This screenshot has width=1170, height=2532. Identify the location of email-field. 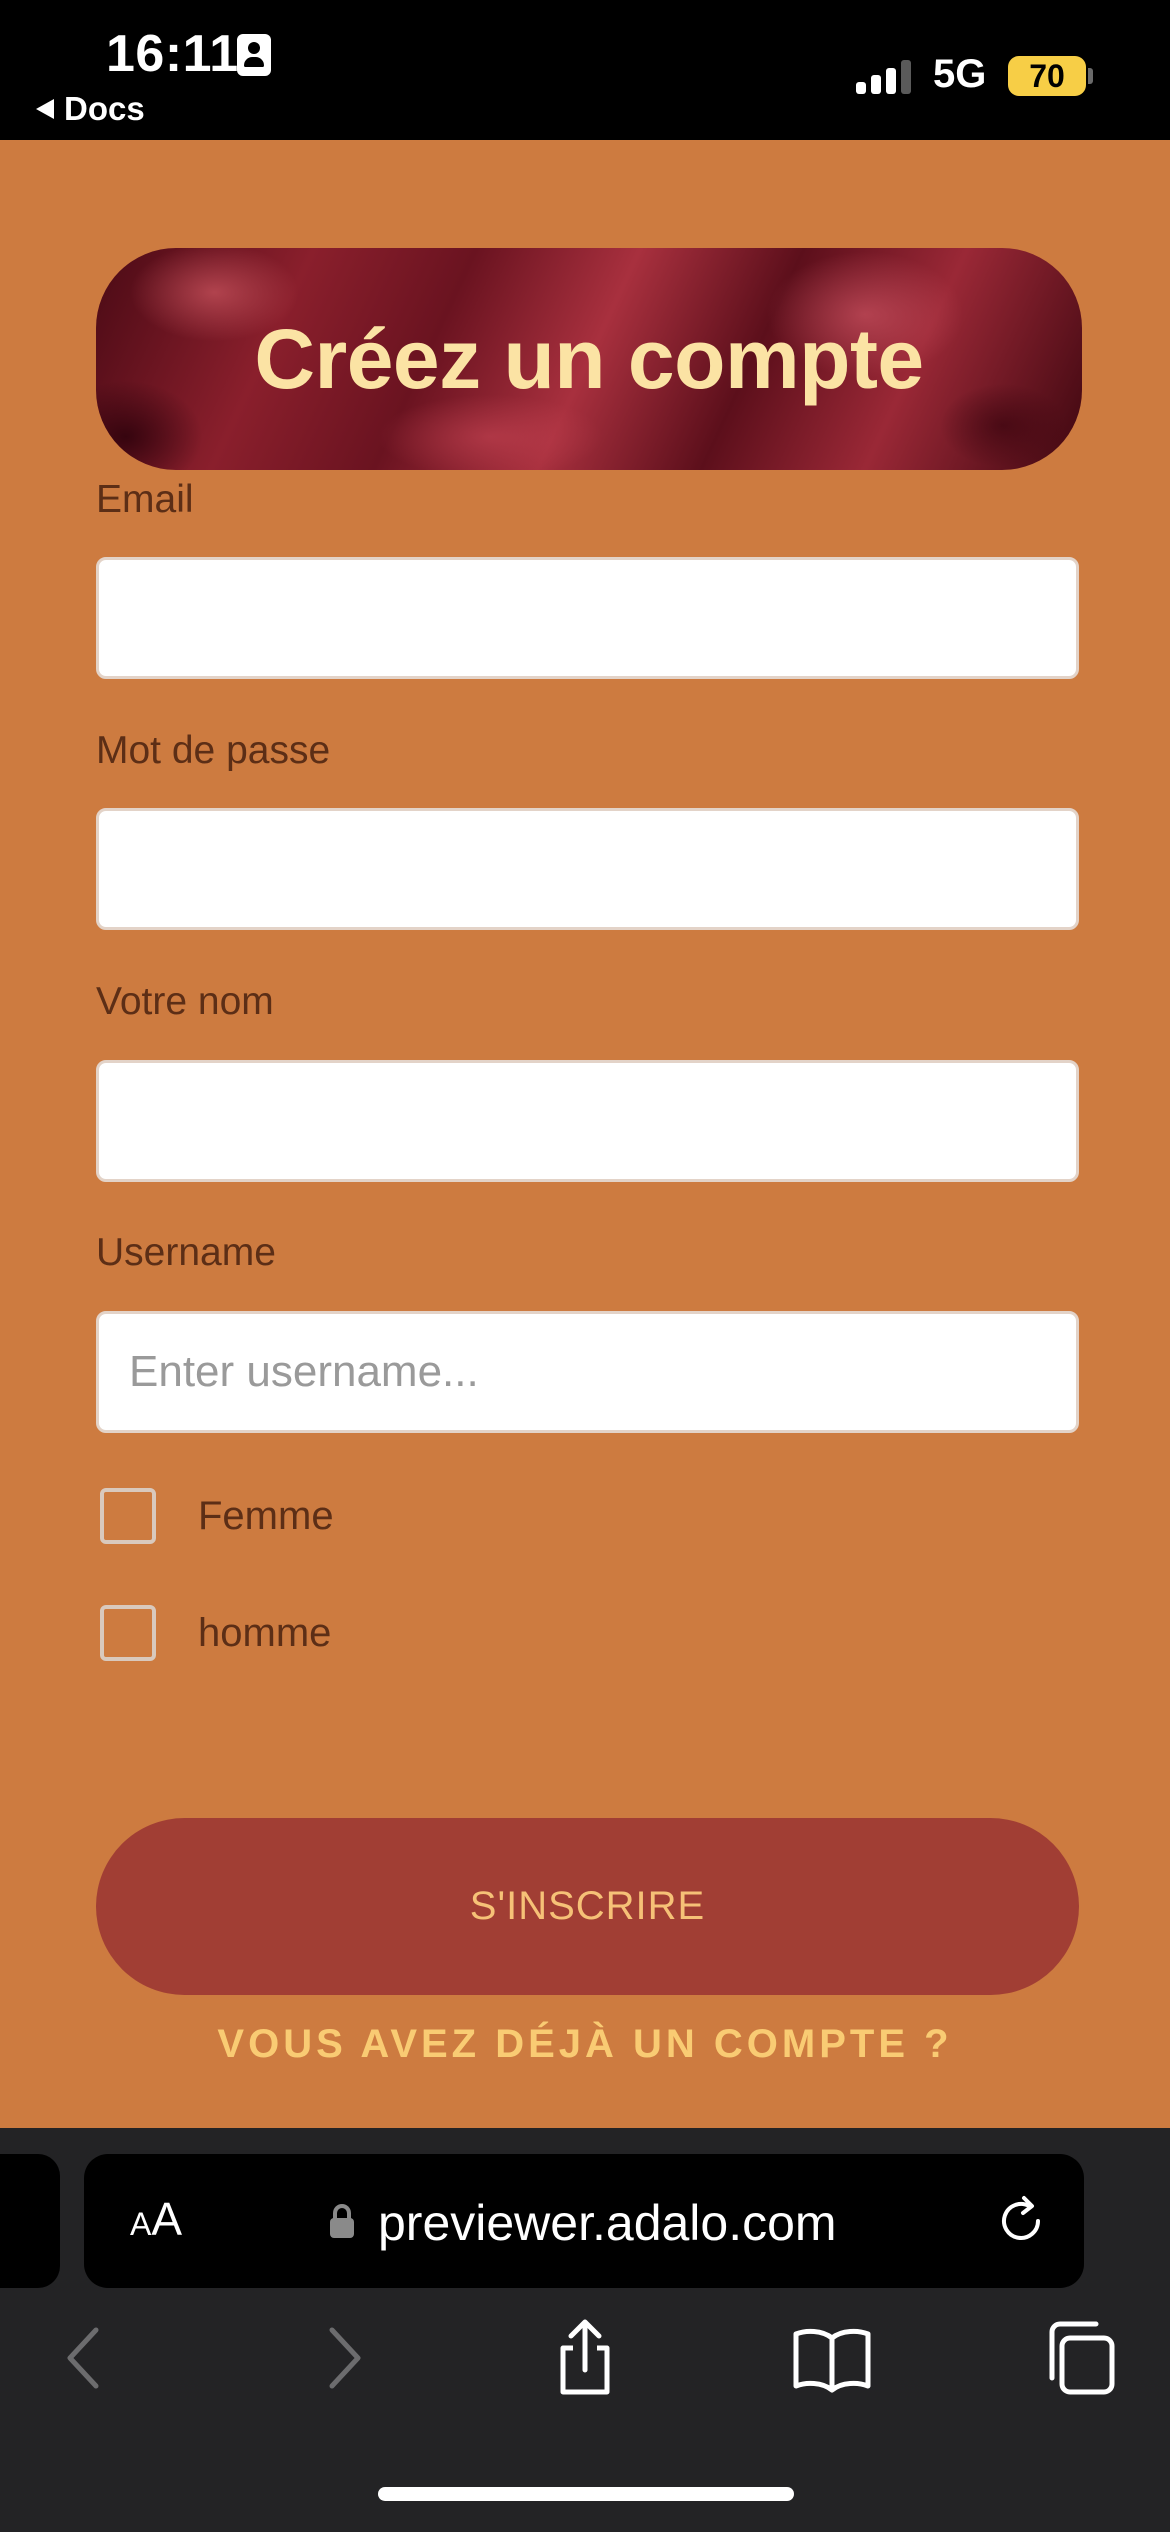
(587, 618).